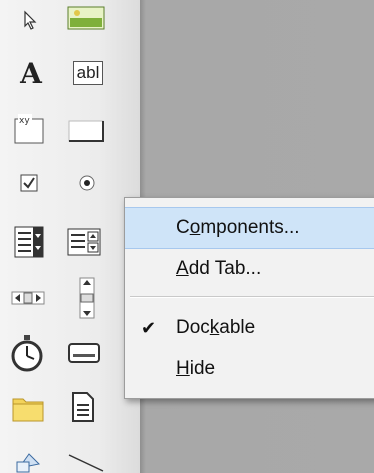 This screenshot has width=374, height=473. Describe the element at coordinates (29, 183) in the screenshot. I see `checkbox-icon` at that location.